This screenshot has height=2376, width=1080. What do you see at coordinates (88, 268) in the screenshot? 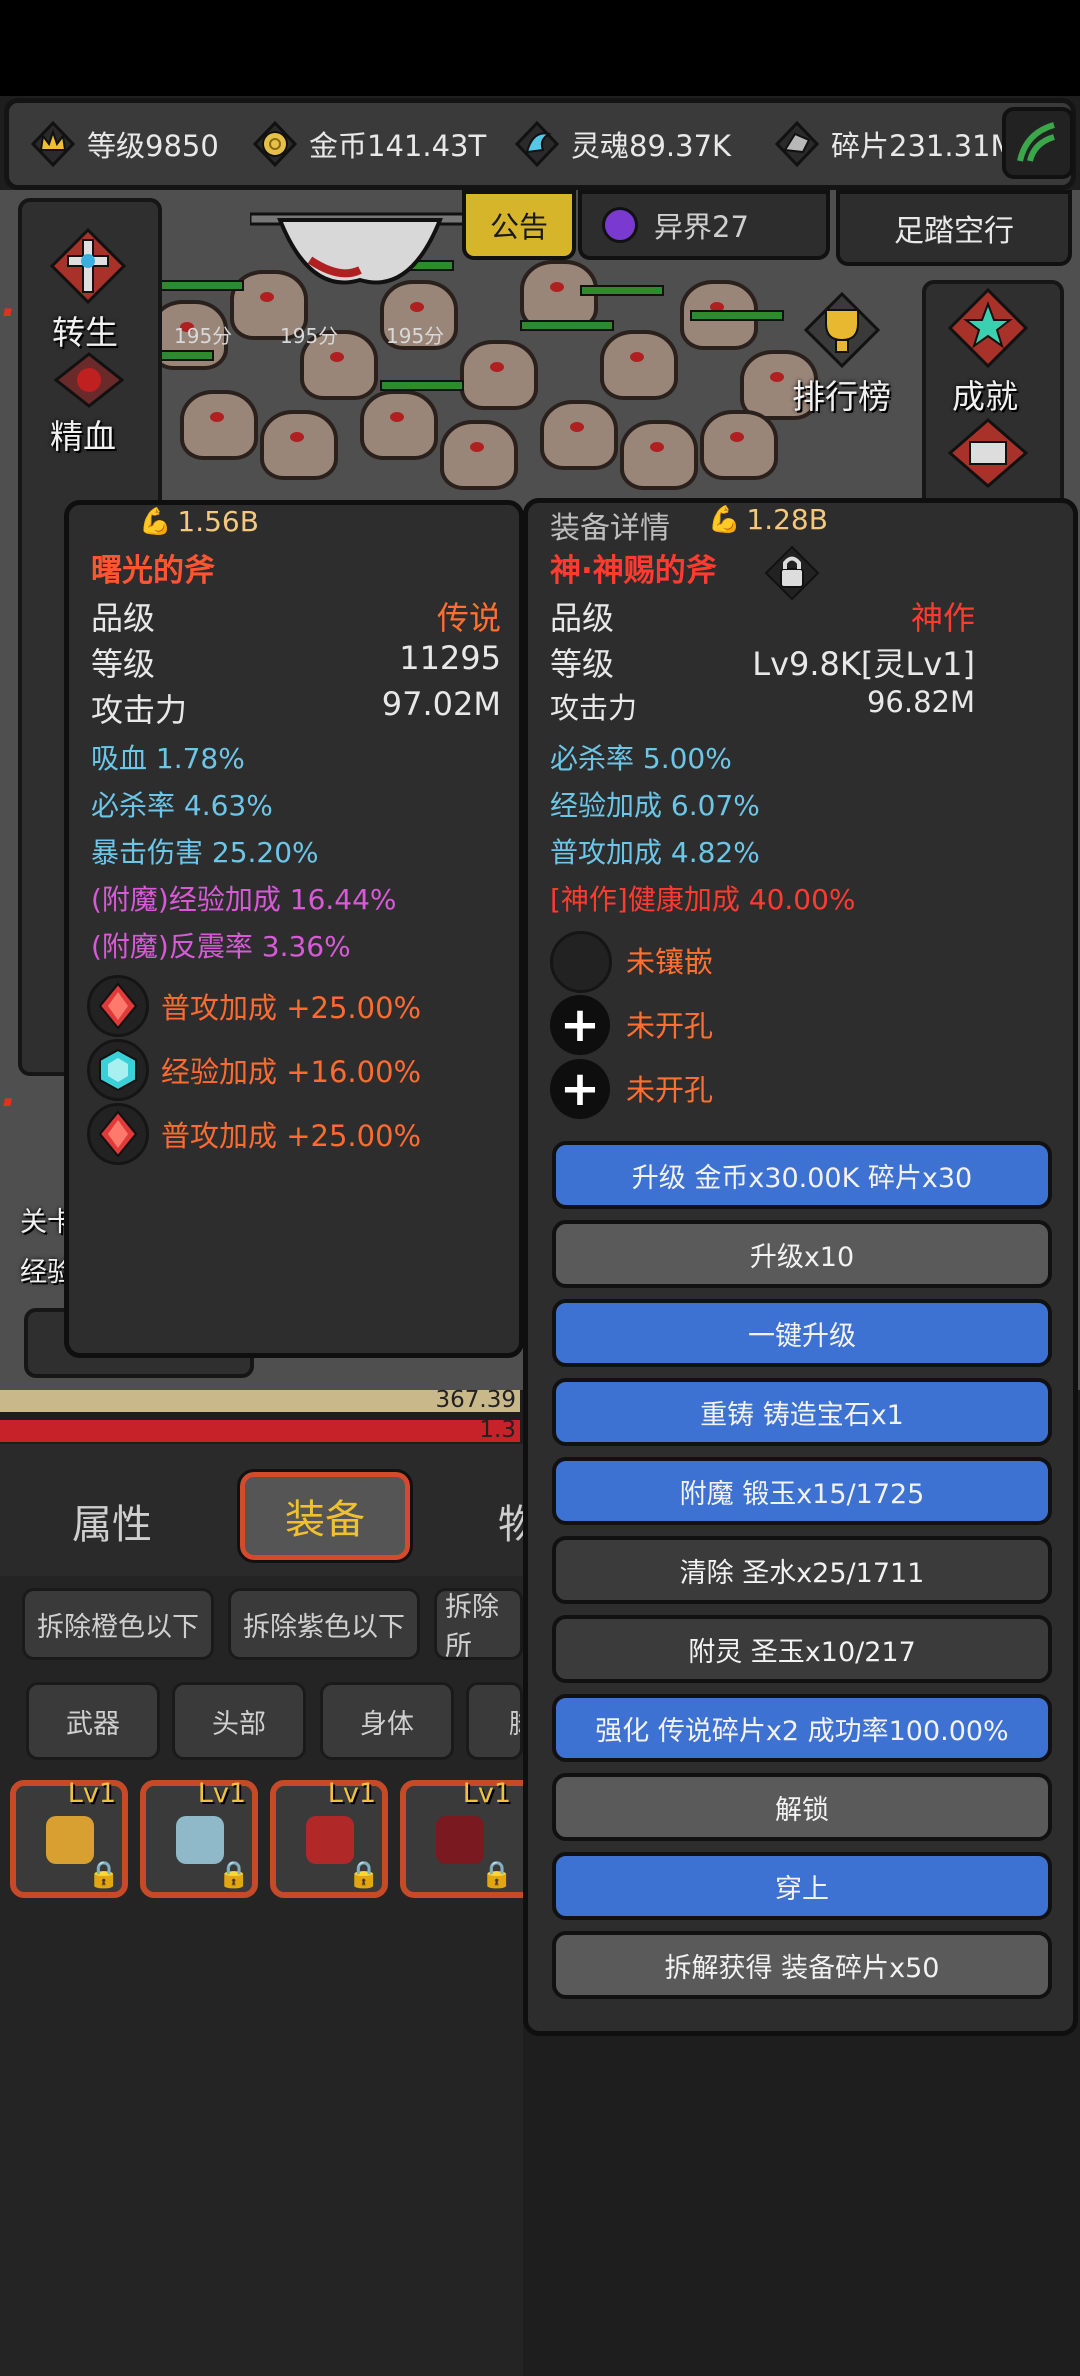
I see `rebirth-icon` at bounding box center [88, 268].